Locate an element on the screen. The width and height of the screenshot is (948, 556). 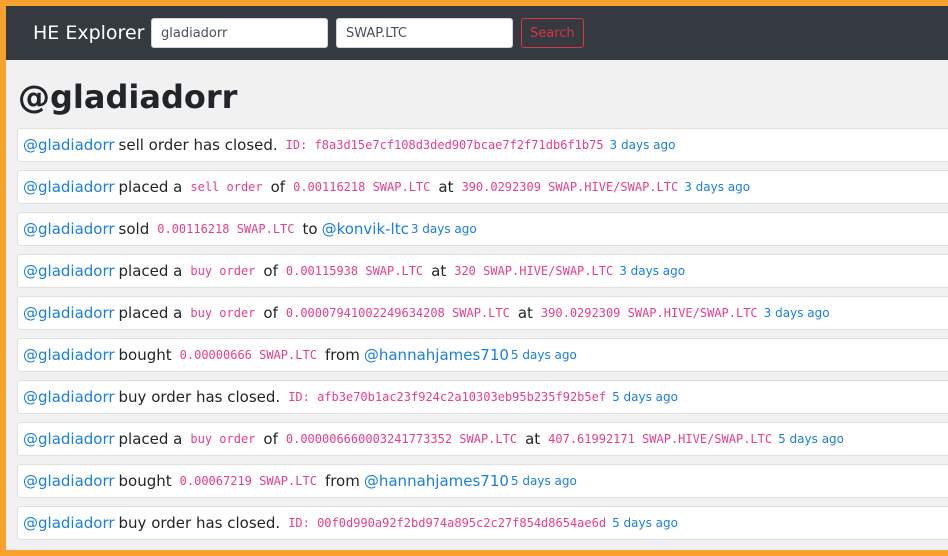
code-value: 0.00007941002249634208 SWAP.LTC is located at coordinates (397, 313).